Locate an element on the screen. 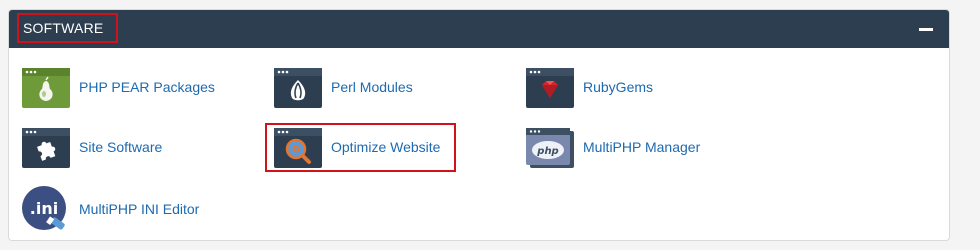  panel-title: SOFTWARE is located at coordinates (63, 28).